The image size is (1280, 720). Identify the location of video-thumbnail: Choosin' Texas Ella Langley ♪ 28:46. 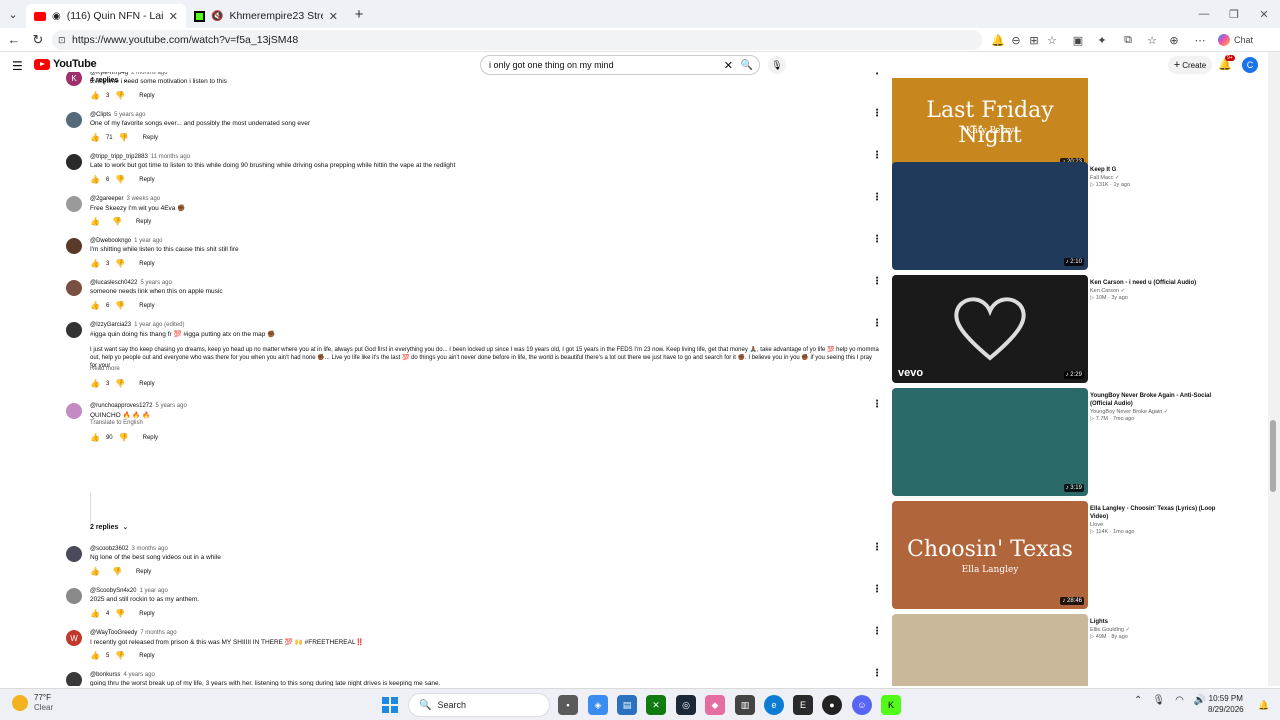
(990, 555).